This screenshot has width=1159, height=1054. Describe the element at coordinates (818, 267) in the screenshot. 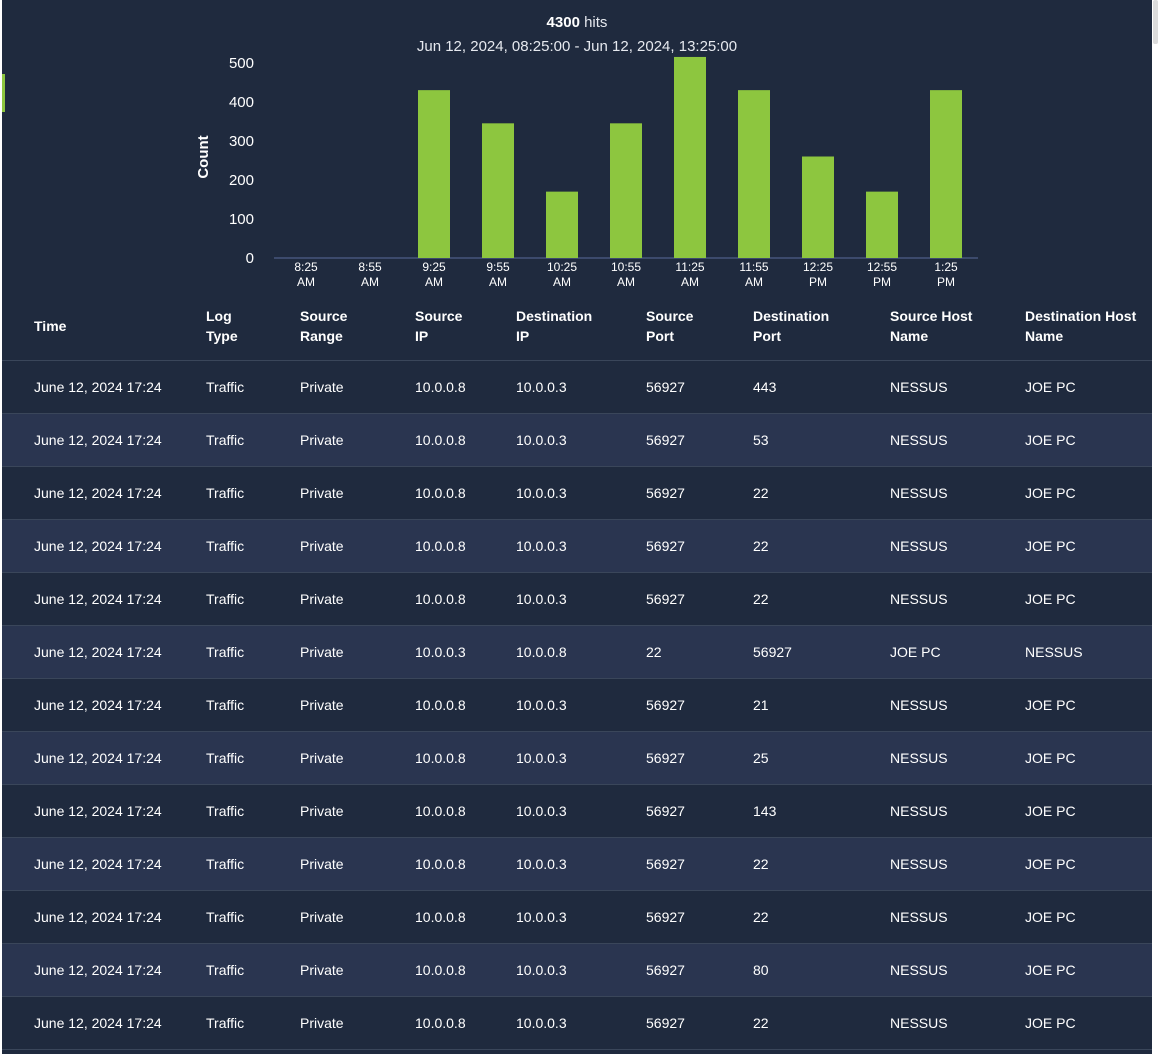

I see `x-tick-label: 12:25` at that location.